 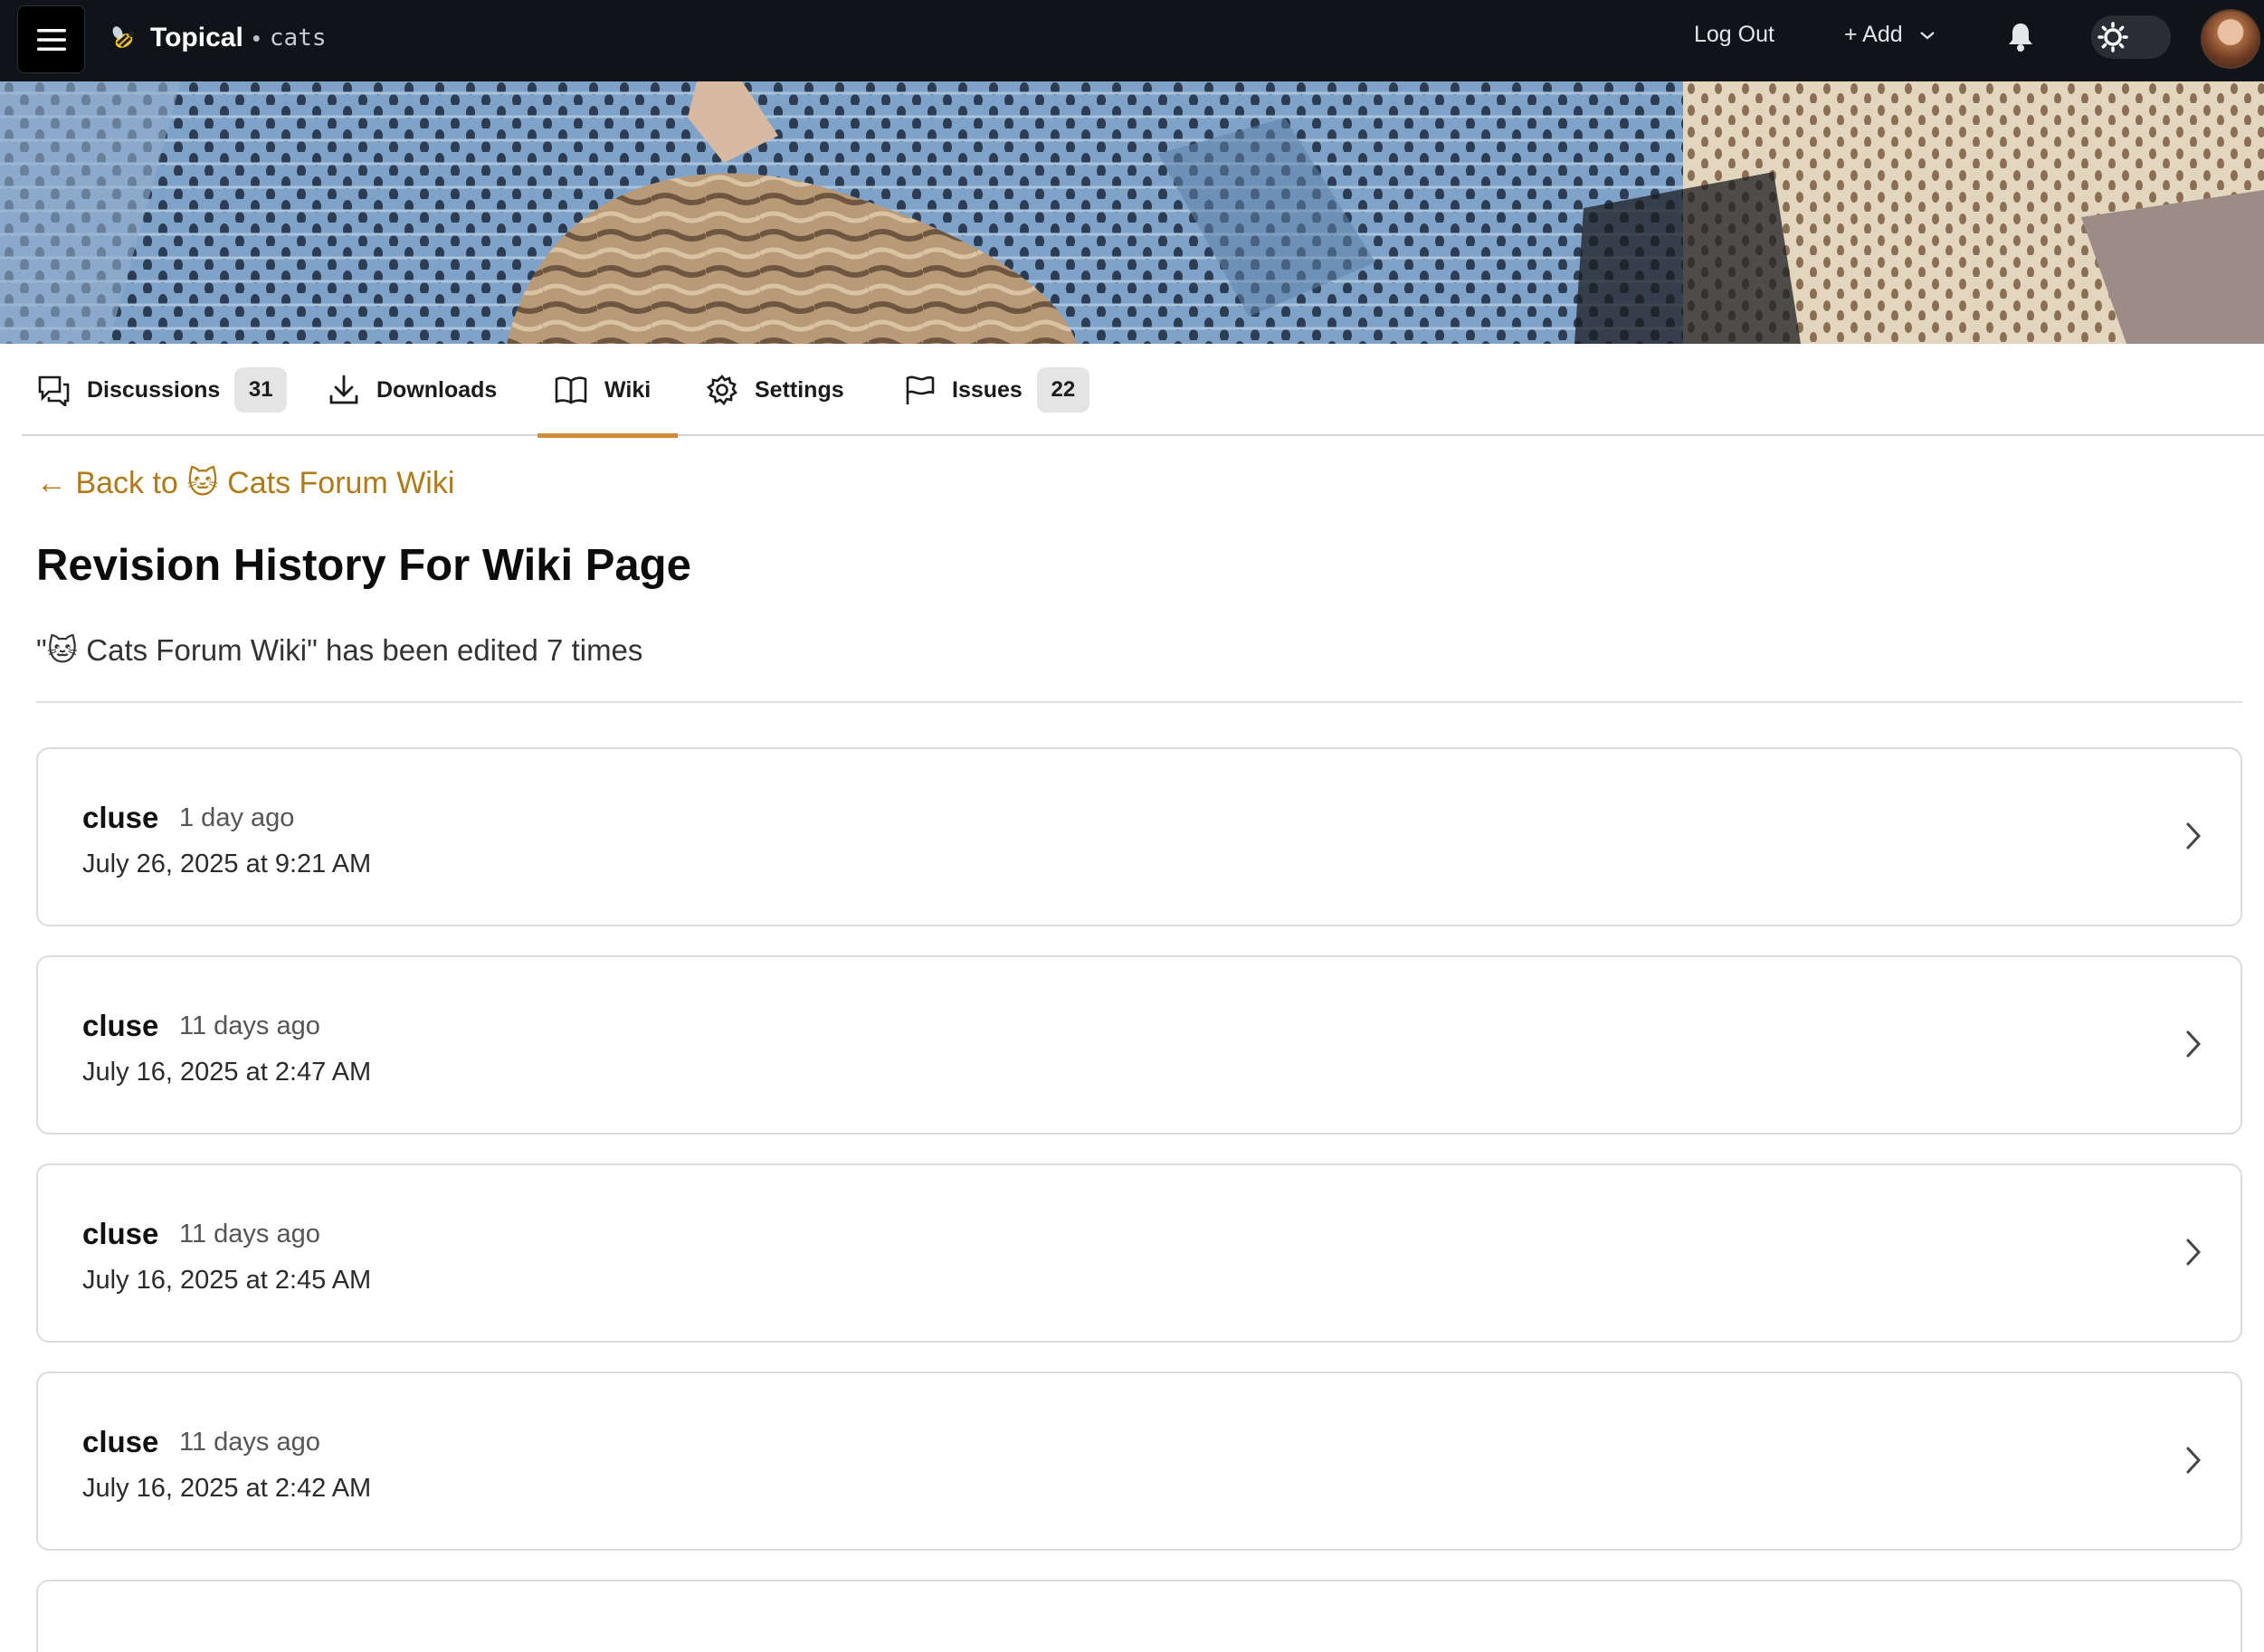 I want to click on top-navbar: Topical • cats Log Out + Add, so click(x=1132, y=41).